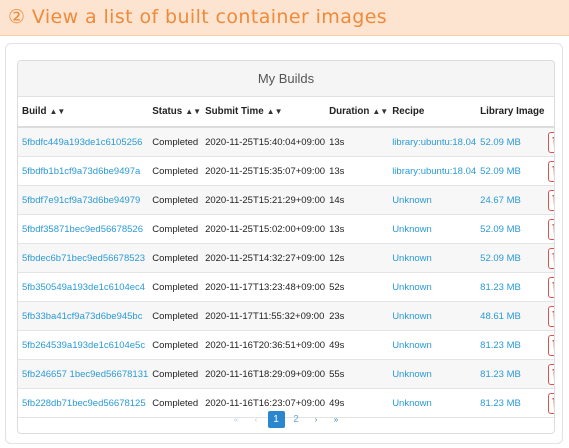 The image size is (569, 448). I want to click on pagination: « ‹ 1 2 › », so click(286, 419).